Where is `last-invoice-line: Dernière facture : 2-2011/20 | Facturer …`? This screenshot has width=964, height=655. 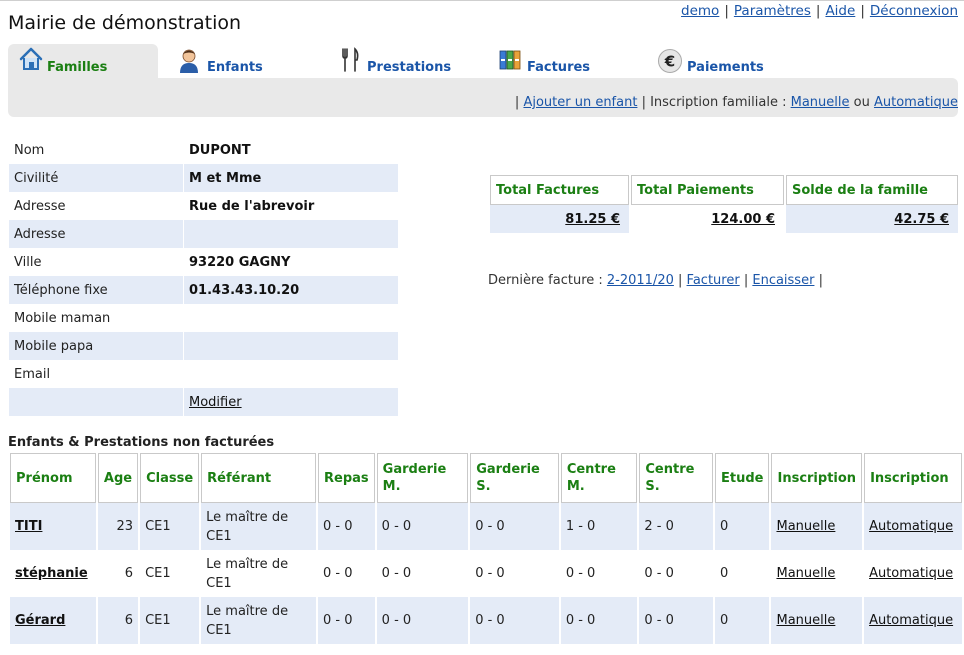 last-invoice-line: Dernière facture : 2-2011/20 | Facturer … is located at coordinates (655, 280).